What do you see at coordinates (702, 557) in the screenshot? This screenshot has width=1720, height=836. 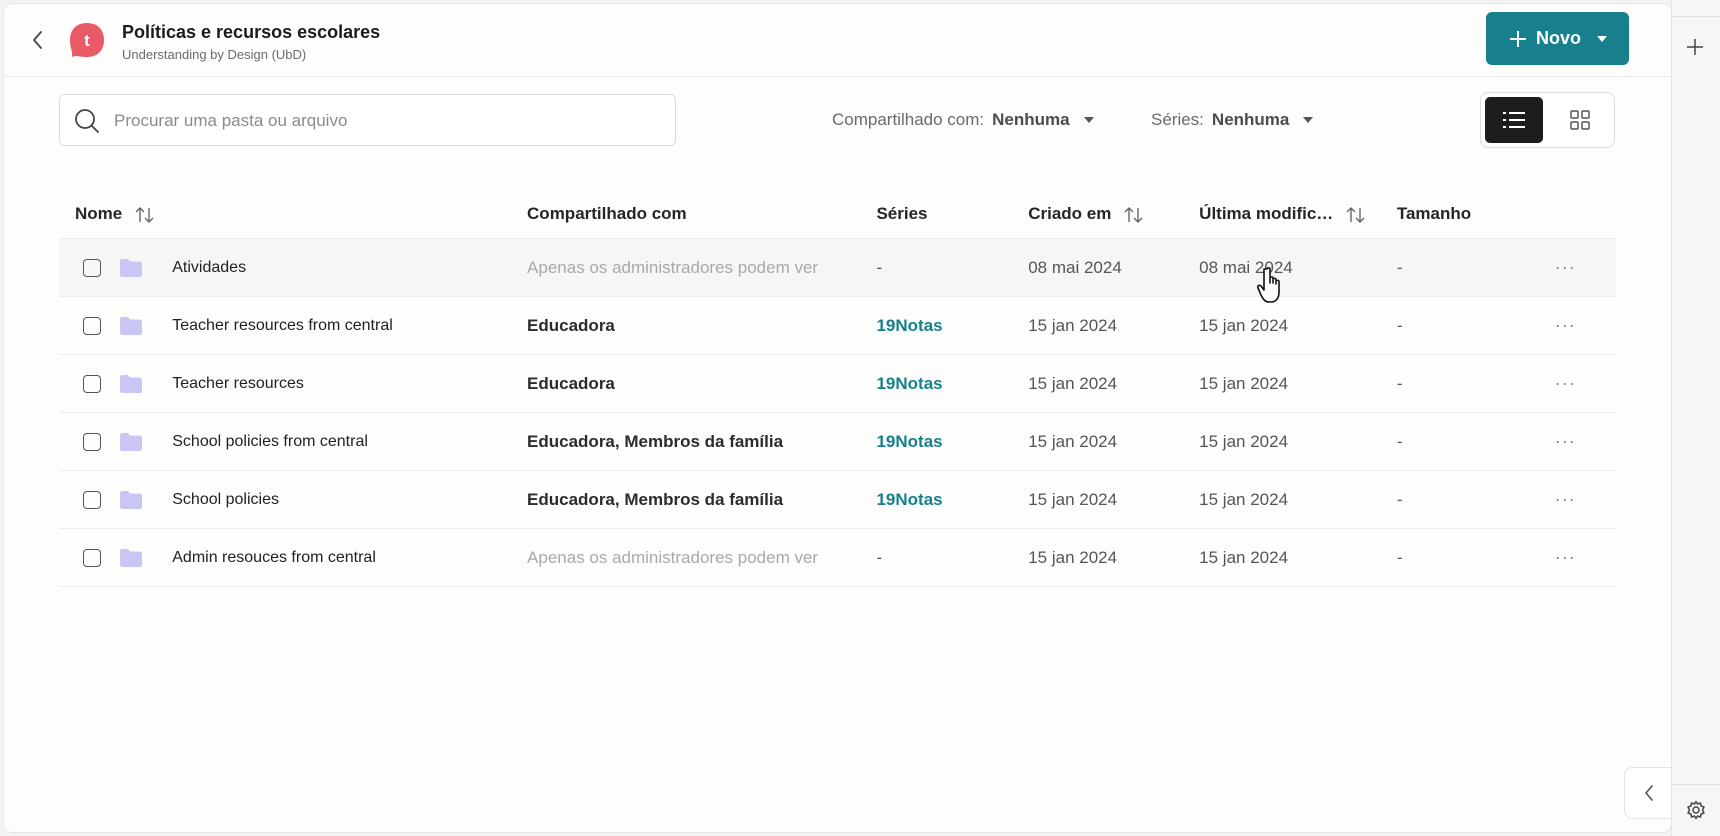 I see `row-shared-with: Apenas os administradores podem ver` at bounding box center [702, 557].